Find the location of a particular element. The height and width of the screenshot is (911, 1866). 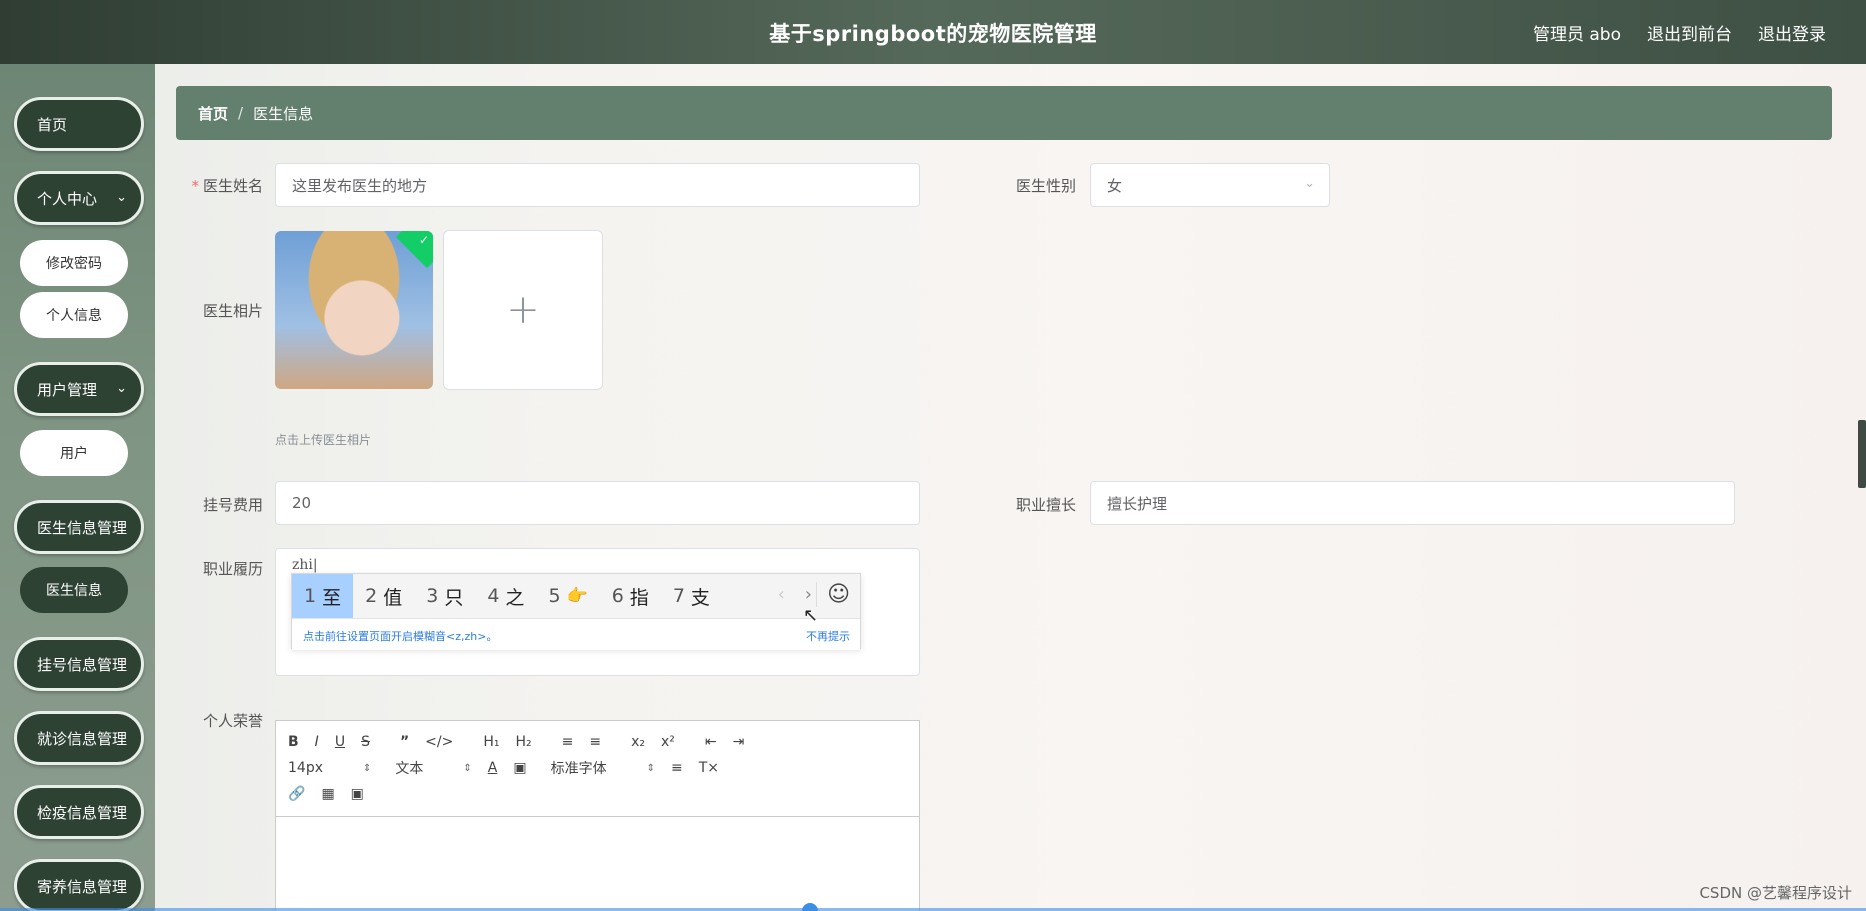

ime-candidate-number: 1 is located at coordinates (310, 596).